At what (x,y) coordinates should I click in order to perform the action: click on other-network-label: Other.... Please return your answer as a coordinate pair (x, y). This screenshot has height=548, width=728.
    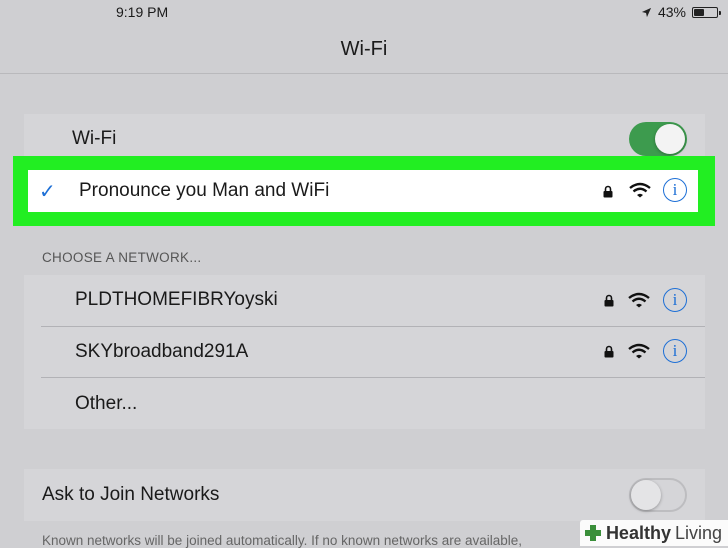
    Looking at the image, I should click on (106, 403).